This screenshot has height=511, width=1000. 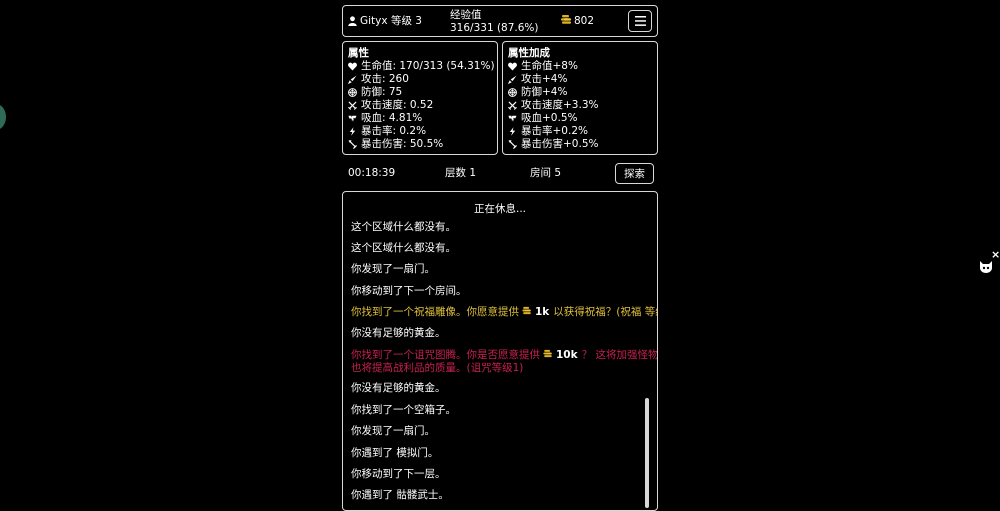 I want to click on exp-value: 316/331 (87.6%), so click(x=494, y=28).